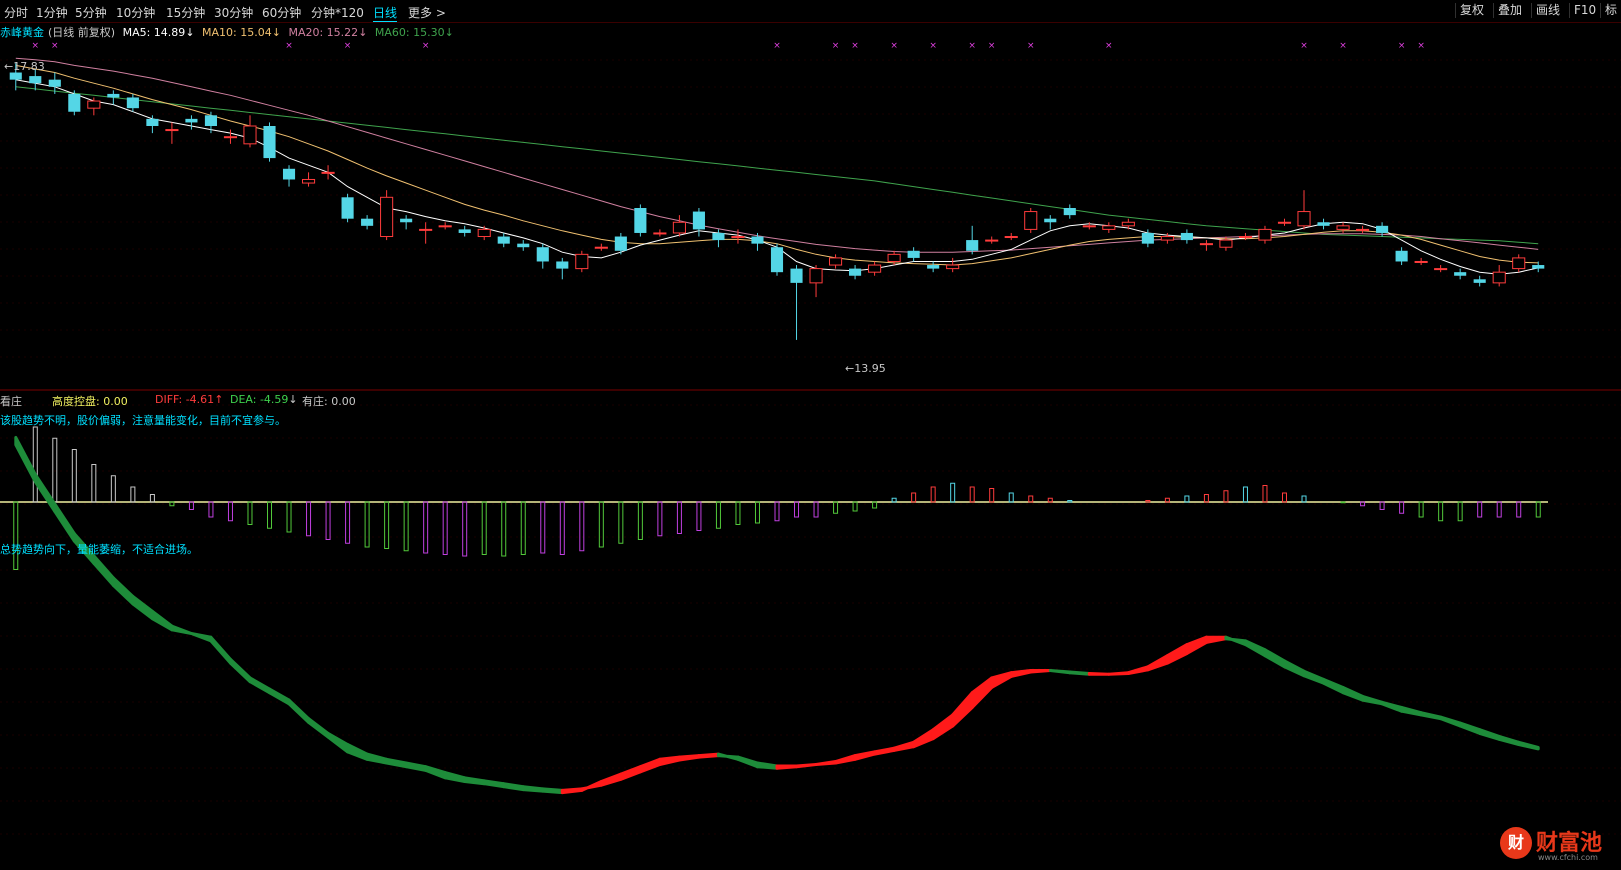 This screenshot has width=1621, height=870. Describe the element at coordinates (143, 420) in the screenshot. I see `comment-1: 该股趋势不明，股价偏弱，注意量能变化，目前不宜参与。` at that location.